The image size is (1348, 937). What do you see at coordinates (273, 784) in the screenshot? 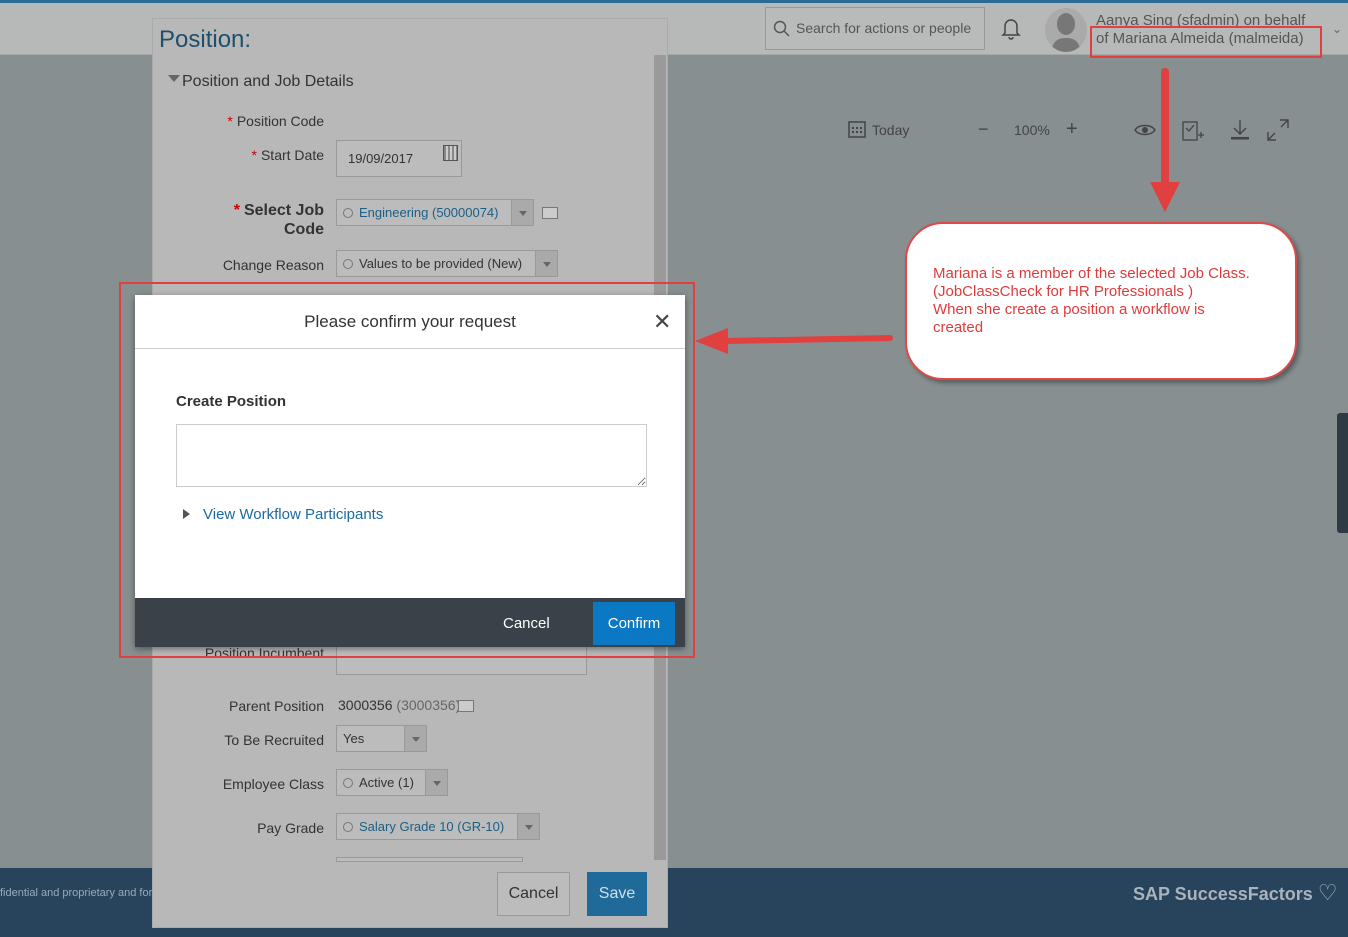
I see `employee-class-label: Employee Class` at bounding box center [273, 784].